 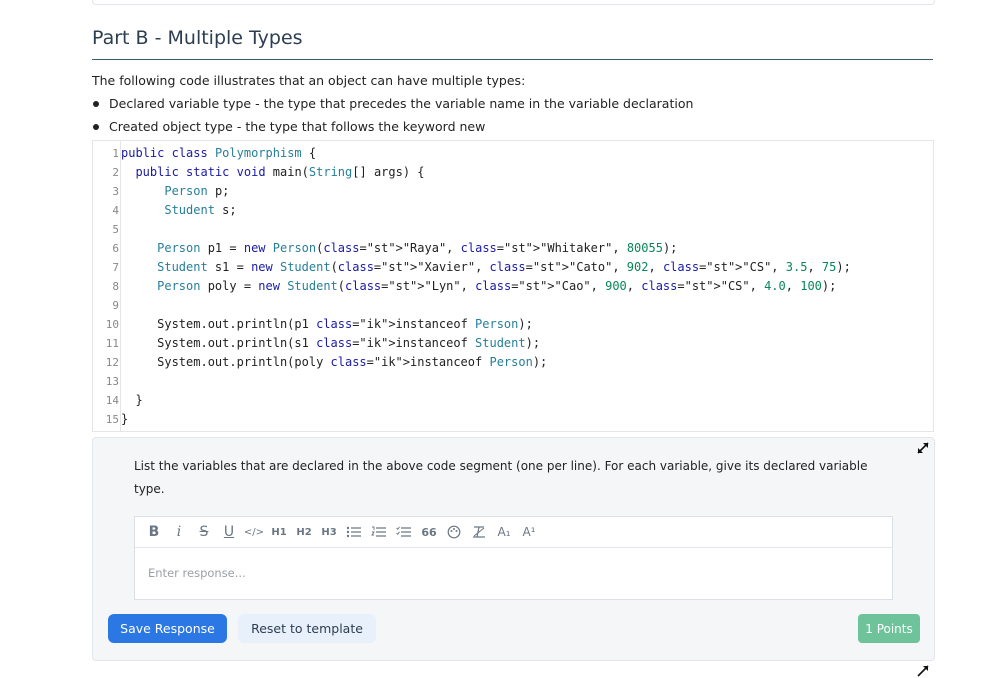 What do you see at coordinates (219, 153) in the screenshot?
I see `code-text: public class Polymorphism {` at bounding box center [219, 153].